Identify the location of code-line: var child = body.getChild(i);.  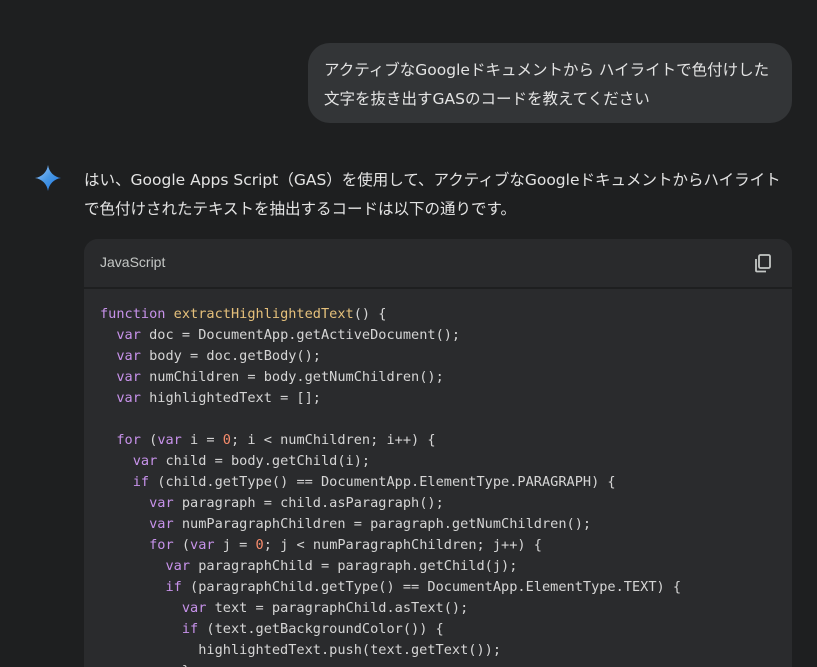
(438, 461).